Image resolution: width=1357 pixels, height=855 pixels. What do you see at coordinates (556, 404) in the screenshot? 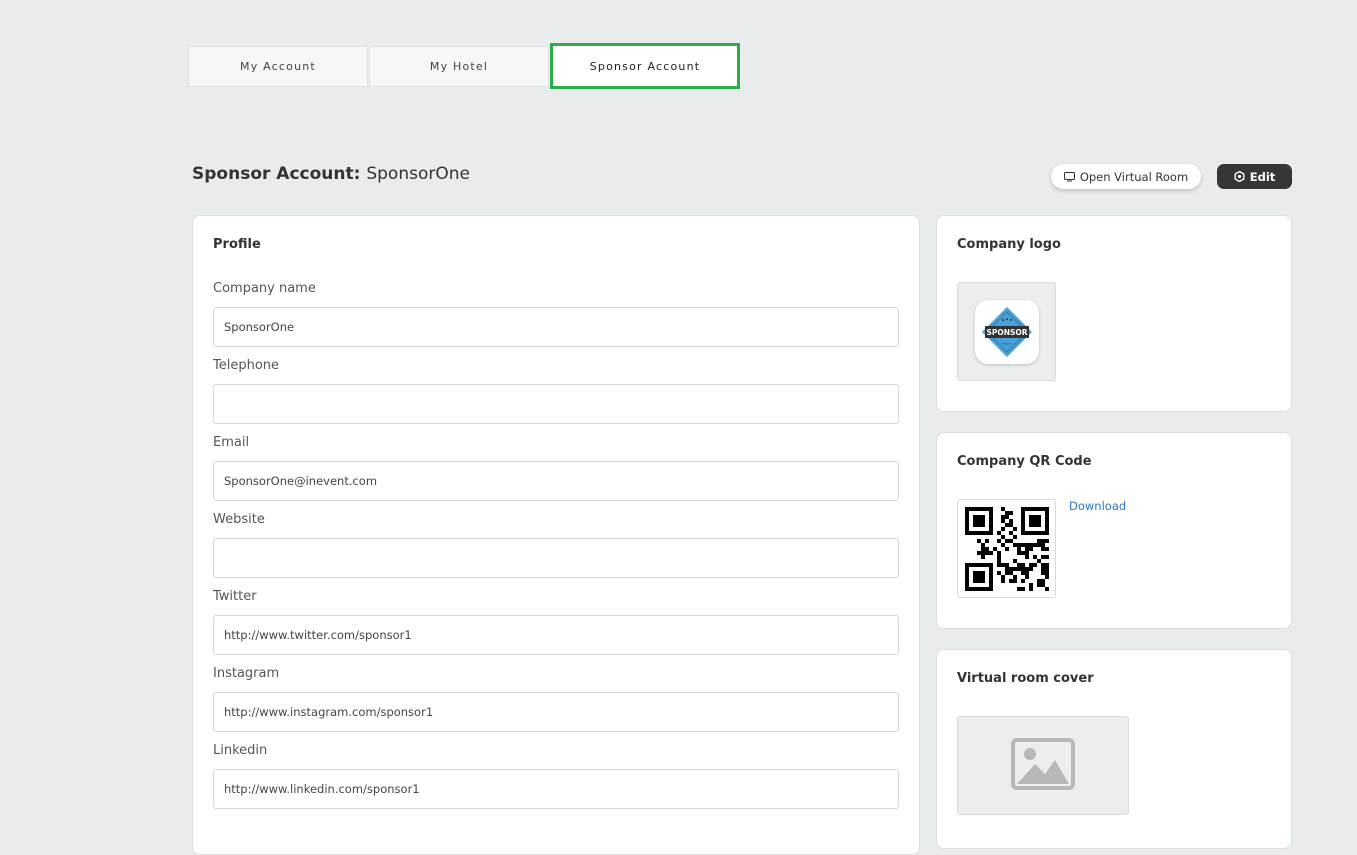
I see `telephone-field` at bounding box center [556, 404].